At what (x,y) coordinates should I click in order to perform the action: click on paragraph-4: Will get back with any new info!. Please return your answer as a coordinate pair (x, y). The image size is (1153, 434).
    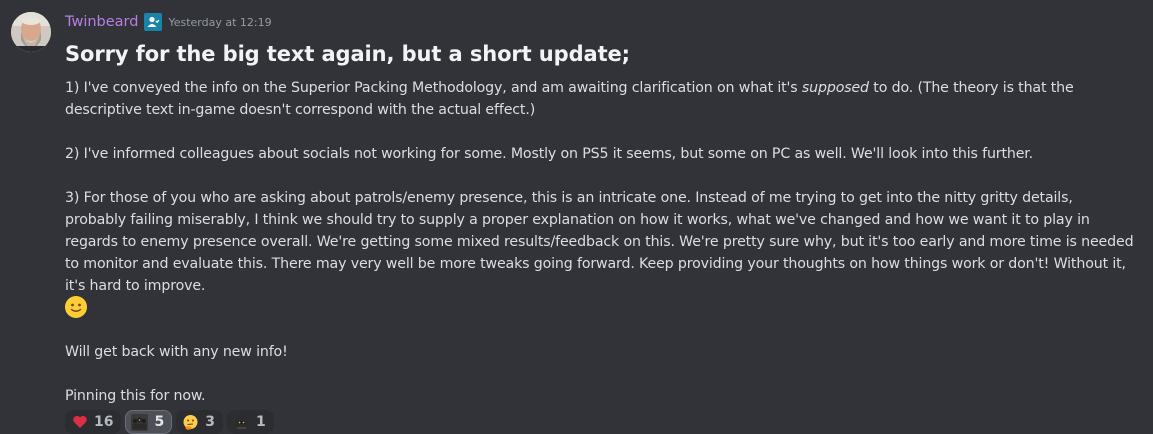
    Looking at the image, I should click on (176, 352).